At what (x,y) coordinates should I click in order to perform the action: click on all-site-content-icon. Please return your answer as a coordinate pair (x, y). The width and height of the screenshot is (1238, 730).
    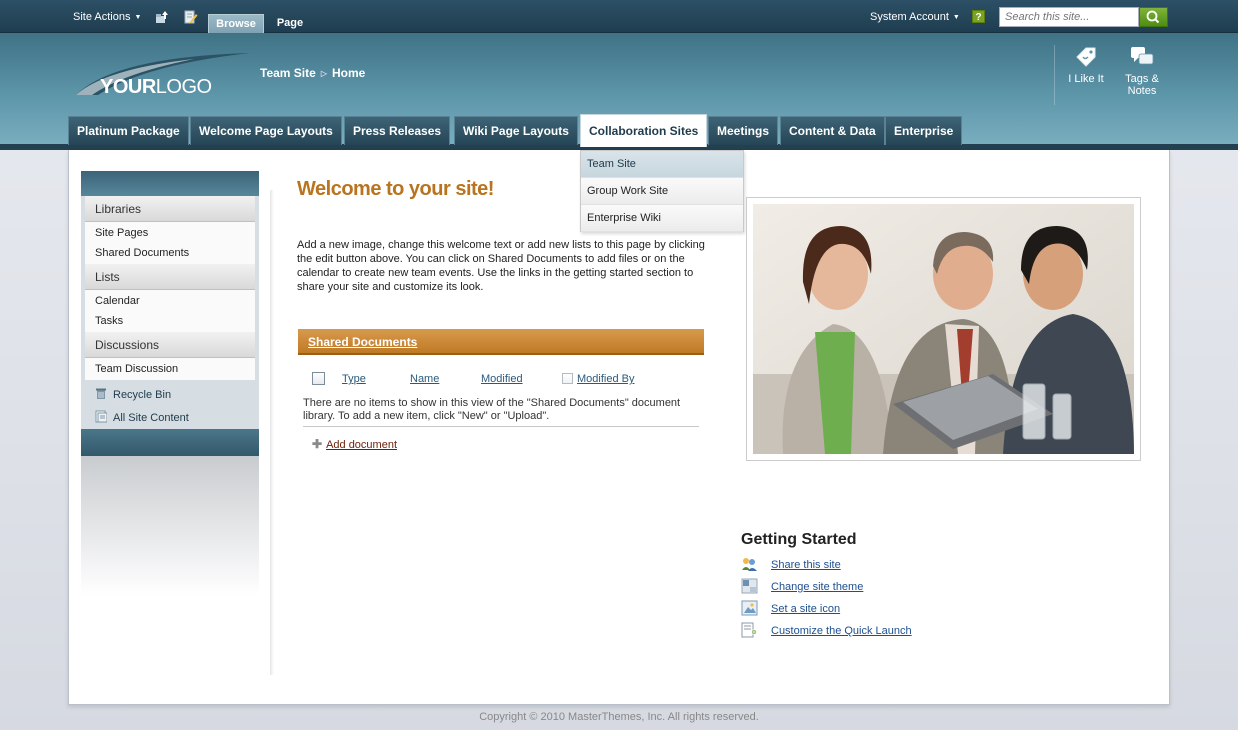
    Looking at the image, I should click on (101, 416).